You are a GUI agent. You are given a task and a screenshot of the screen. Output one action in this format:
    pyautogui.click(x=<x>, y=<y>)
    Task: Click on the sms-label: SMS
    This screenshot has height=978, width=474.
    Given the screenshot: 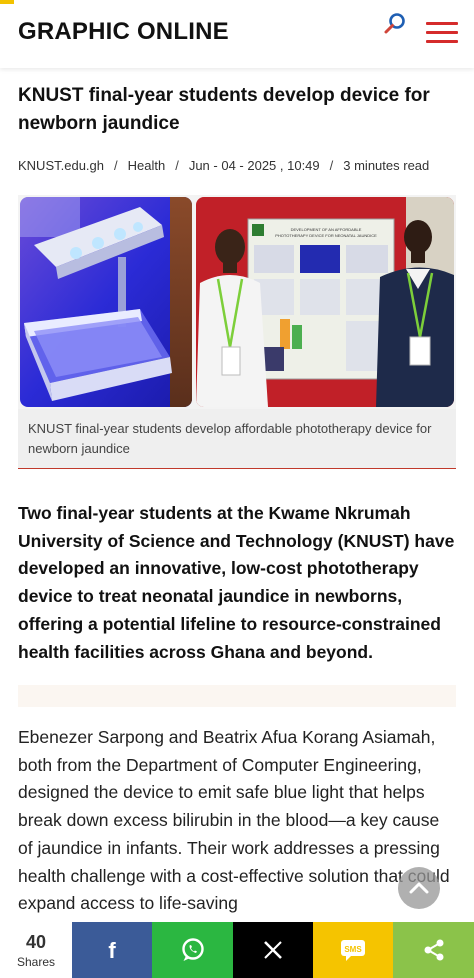 What is the action you would take?
    pyautogui.click(x=353, y=949)
    